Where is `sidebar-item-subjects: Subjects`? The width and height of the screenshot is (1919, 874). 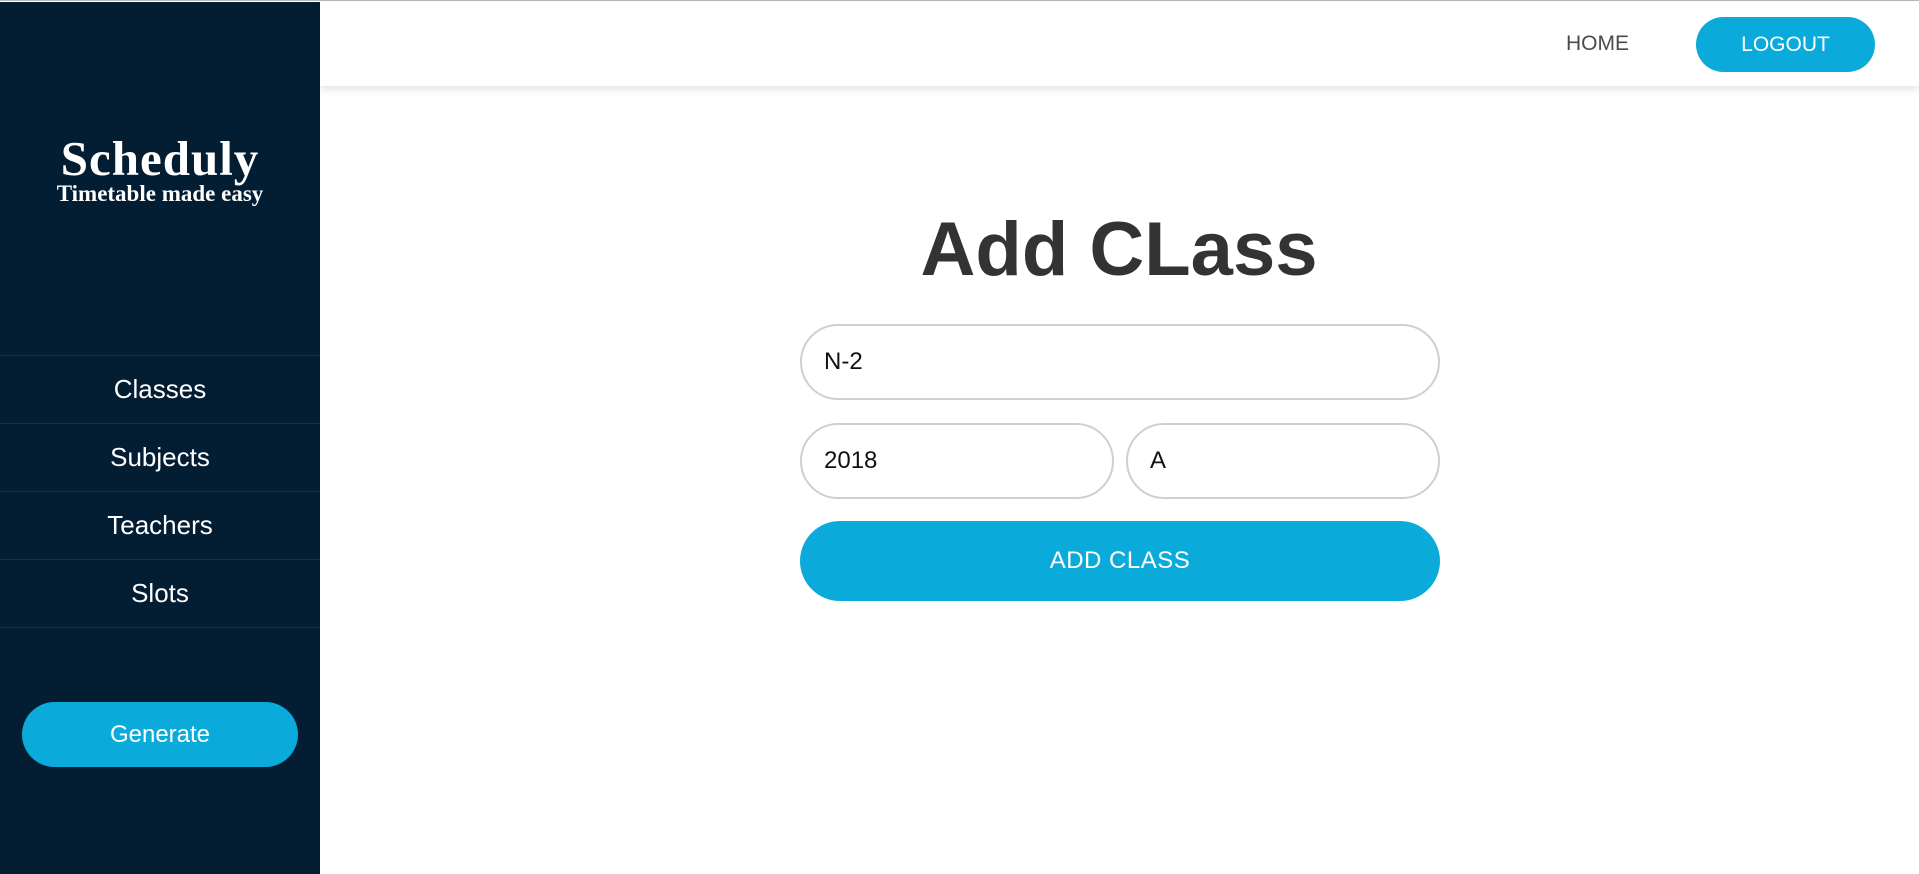
sidebar-item-subjects: Subjects is located at coordinates (160, 458).